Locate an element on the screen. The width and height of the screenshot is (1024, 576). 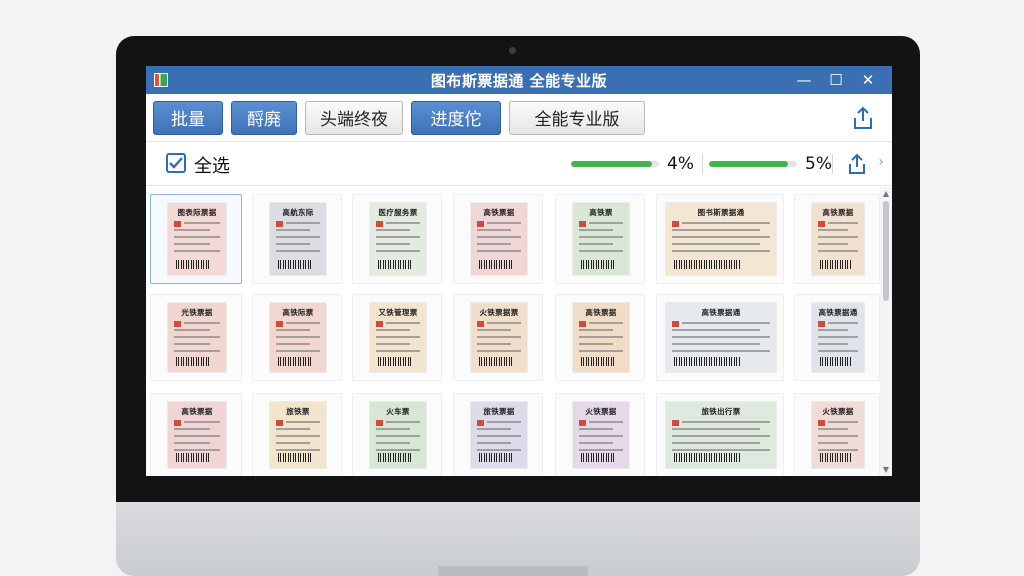
ticket-card: 高铁际票 is located at coordinates (297, 337).